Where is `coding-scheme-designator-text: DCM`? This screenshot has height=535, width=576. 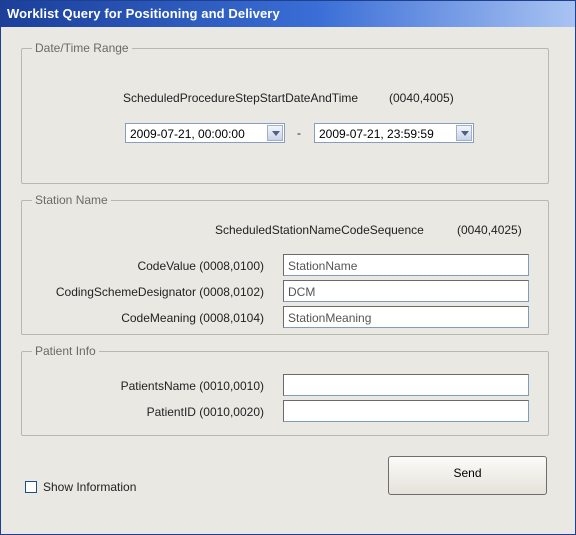 coding-scheme-designator-text: DCM is located at coordinates (302, 292).